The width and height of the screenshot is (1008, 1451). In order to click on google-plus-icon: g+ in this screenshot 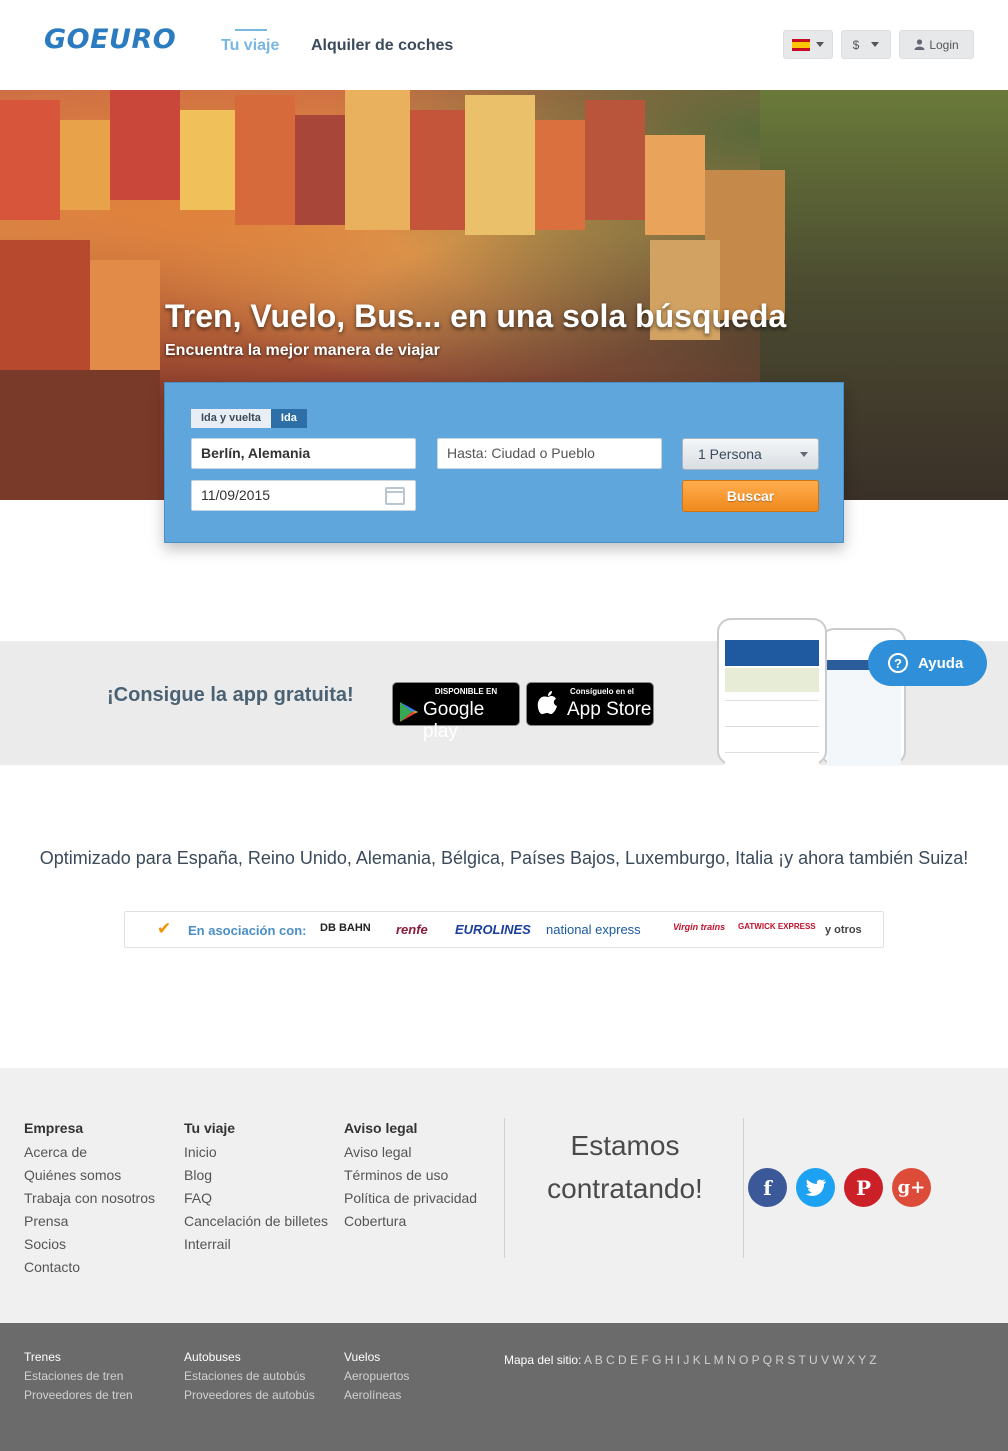, I will do `click(911, 1187)`.